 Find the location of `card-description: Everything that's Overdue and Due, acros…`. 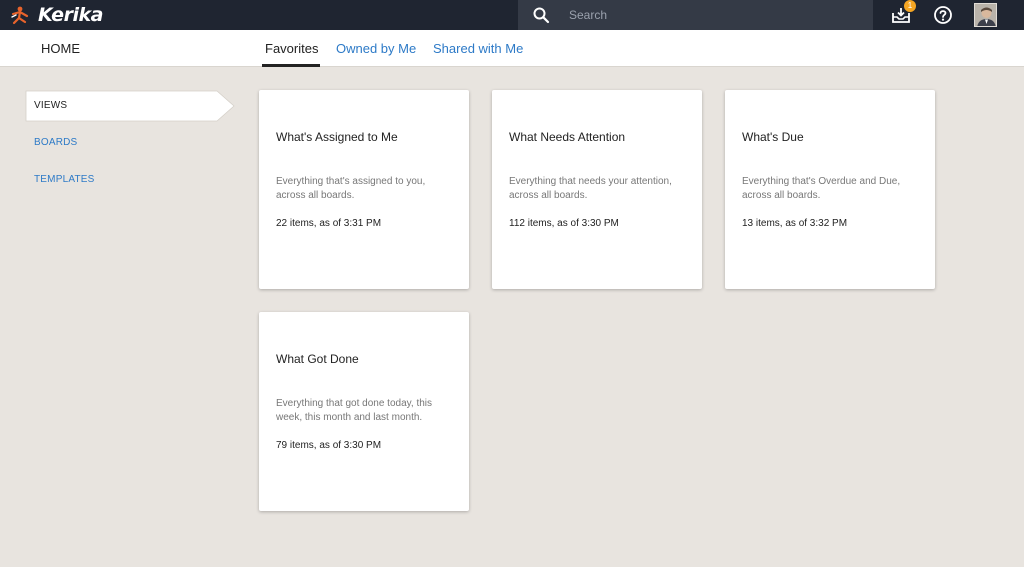

card-description: Everything that's Overdue and Due, acros… is located at coordinates (821, 188).